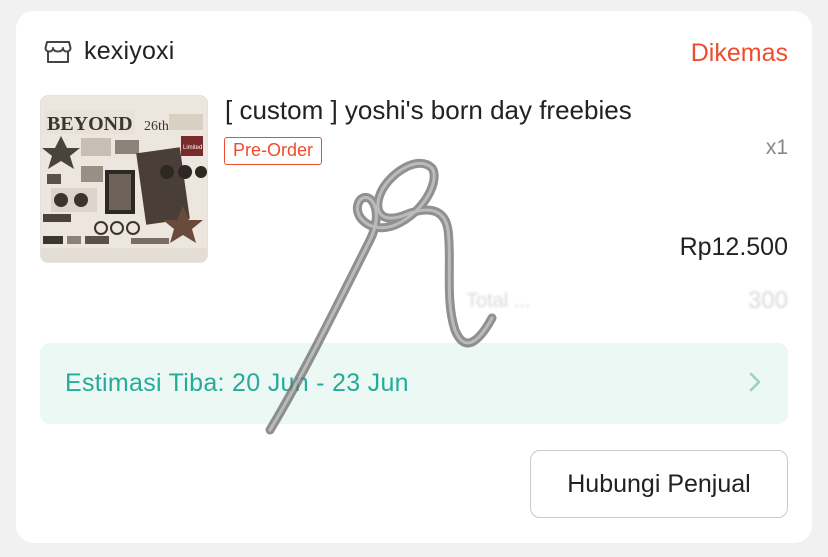  I want to click on chevron-right-icon, so click(755, 382).